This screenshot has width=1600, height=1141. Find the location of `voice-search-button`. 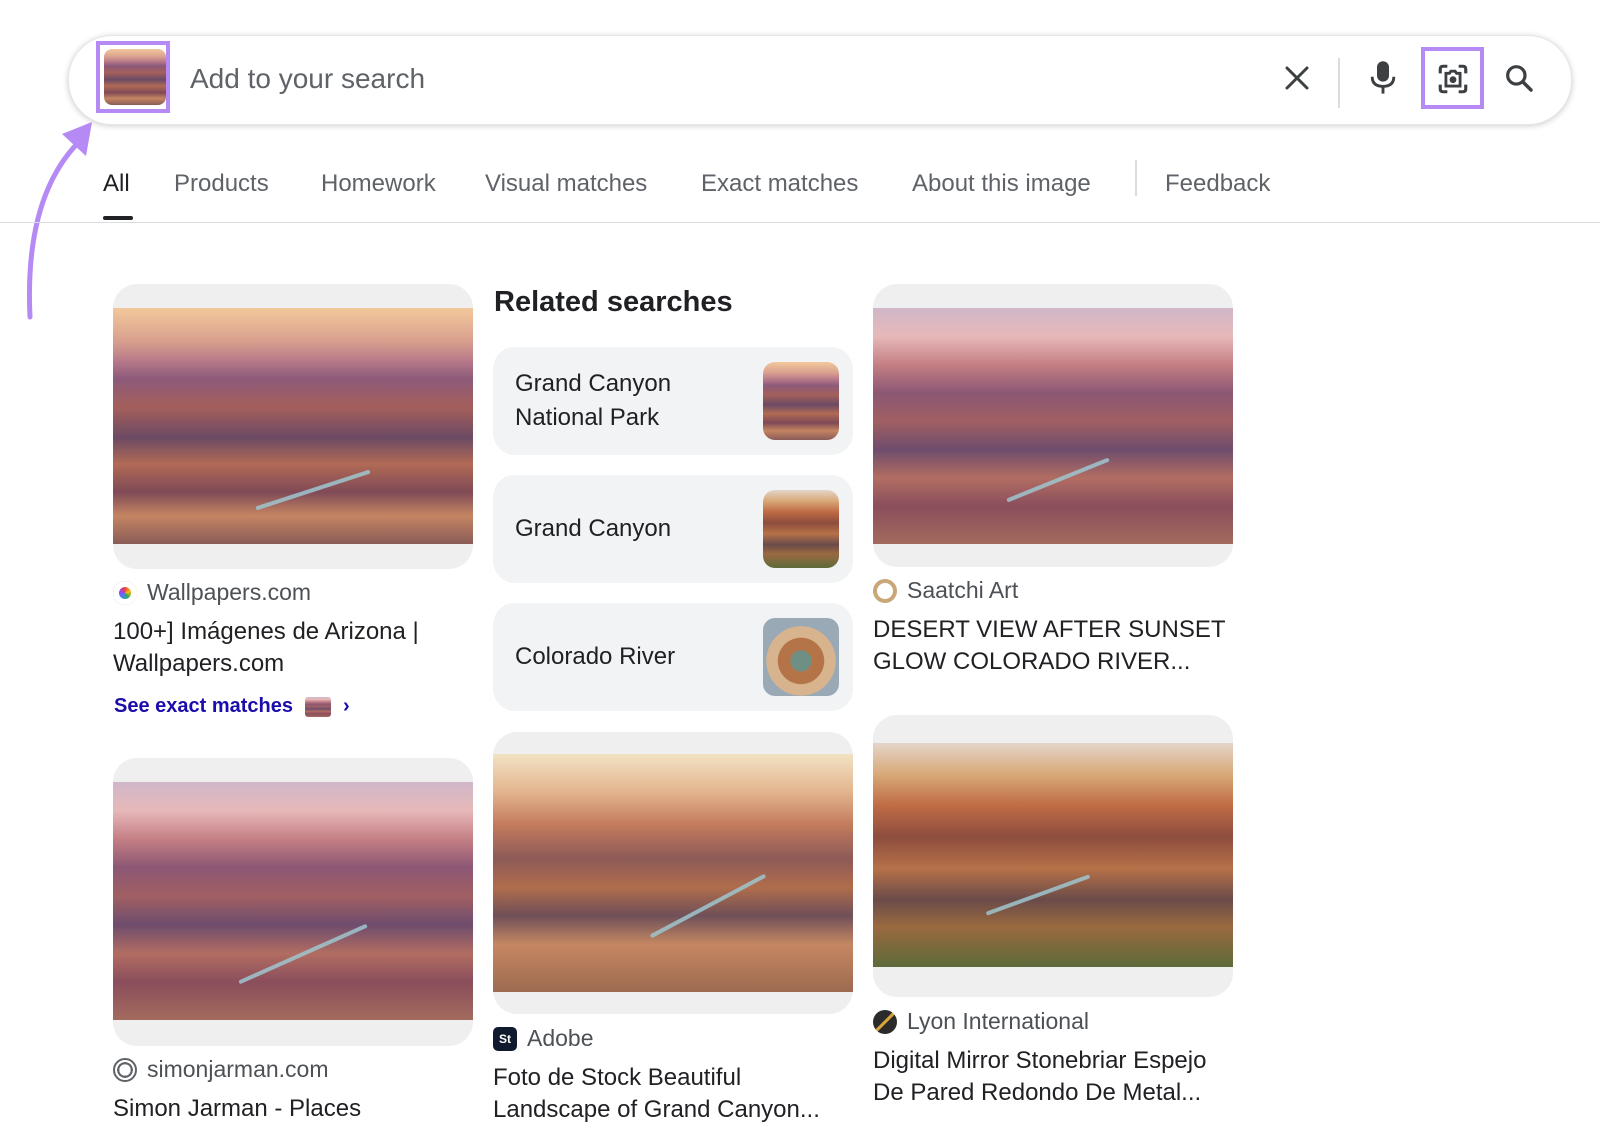

voice-search-button is located at coordinates (1383, 78).